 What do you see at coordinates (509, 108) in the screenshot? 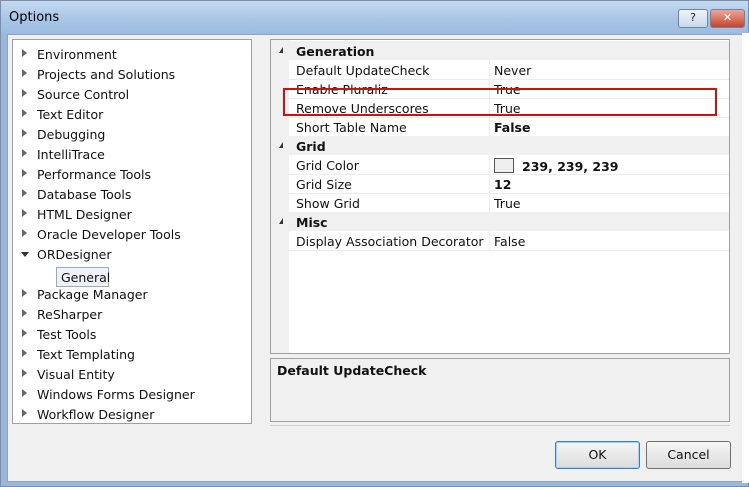
I see `prop-row-remove-underscores: Remove Underscores True` at bounding box center [509, 108].